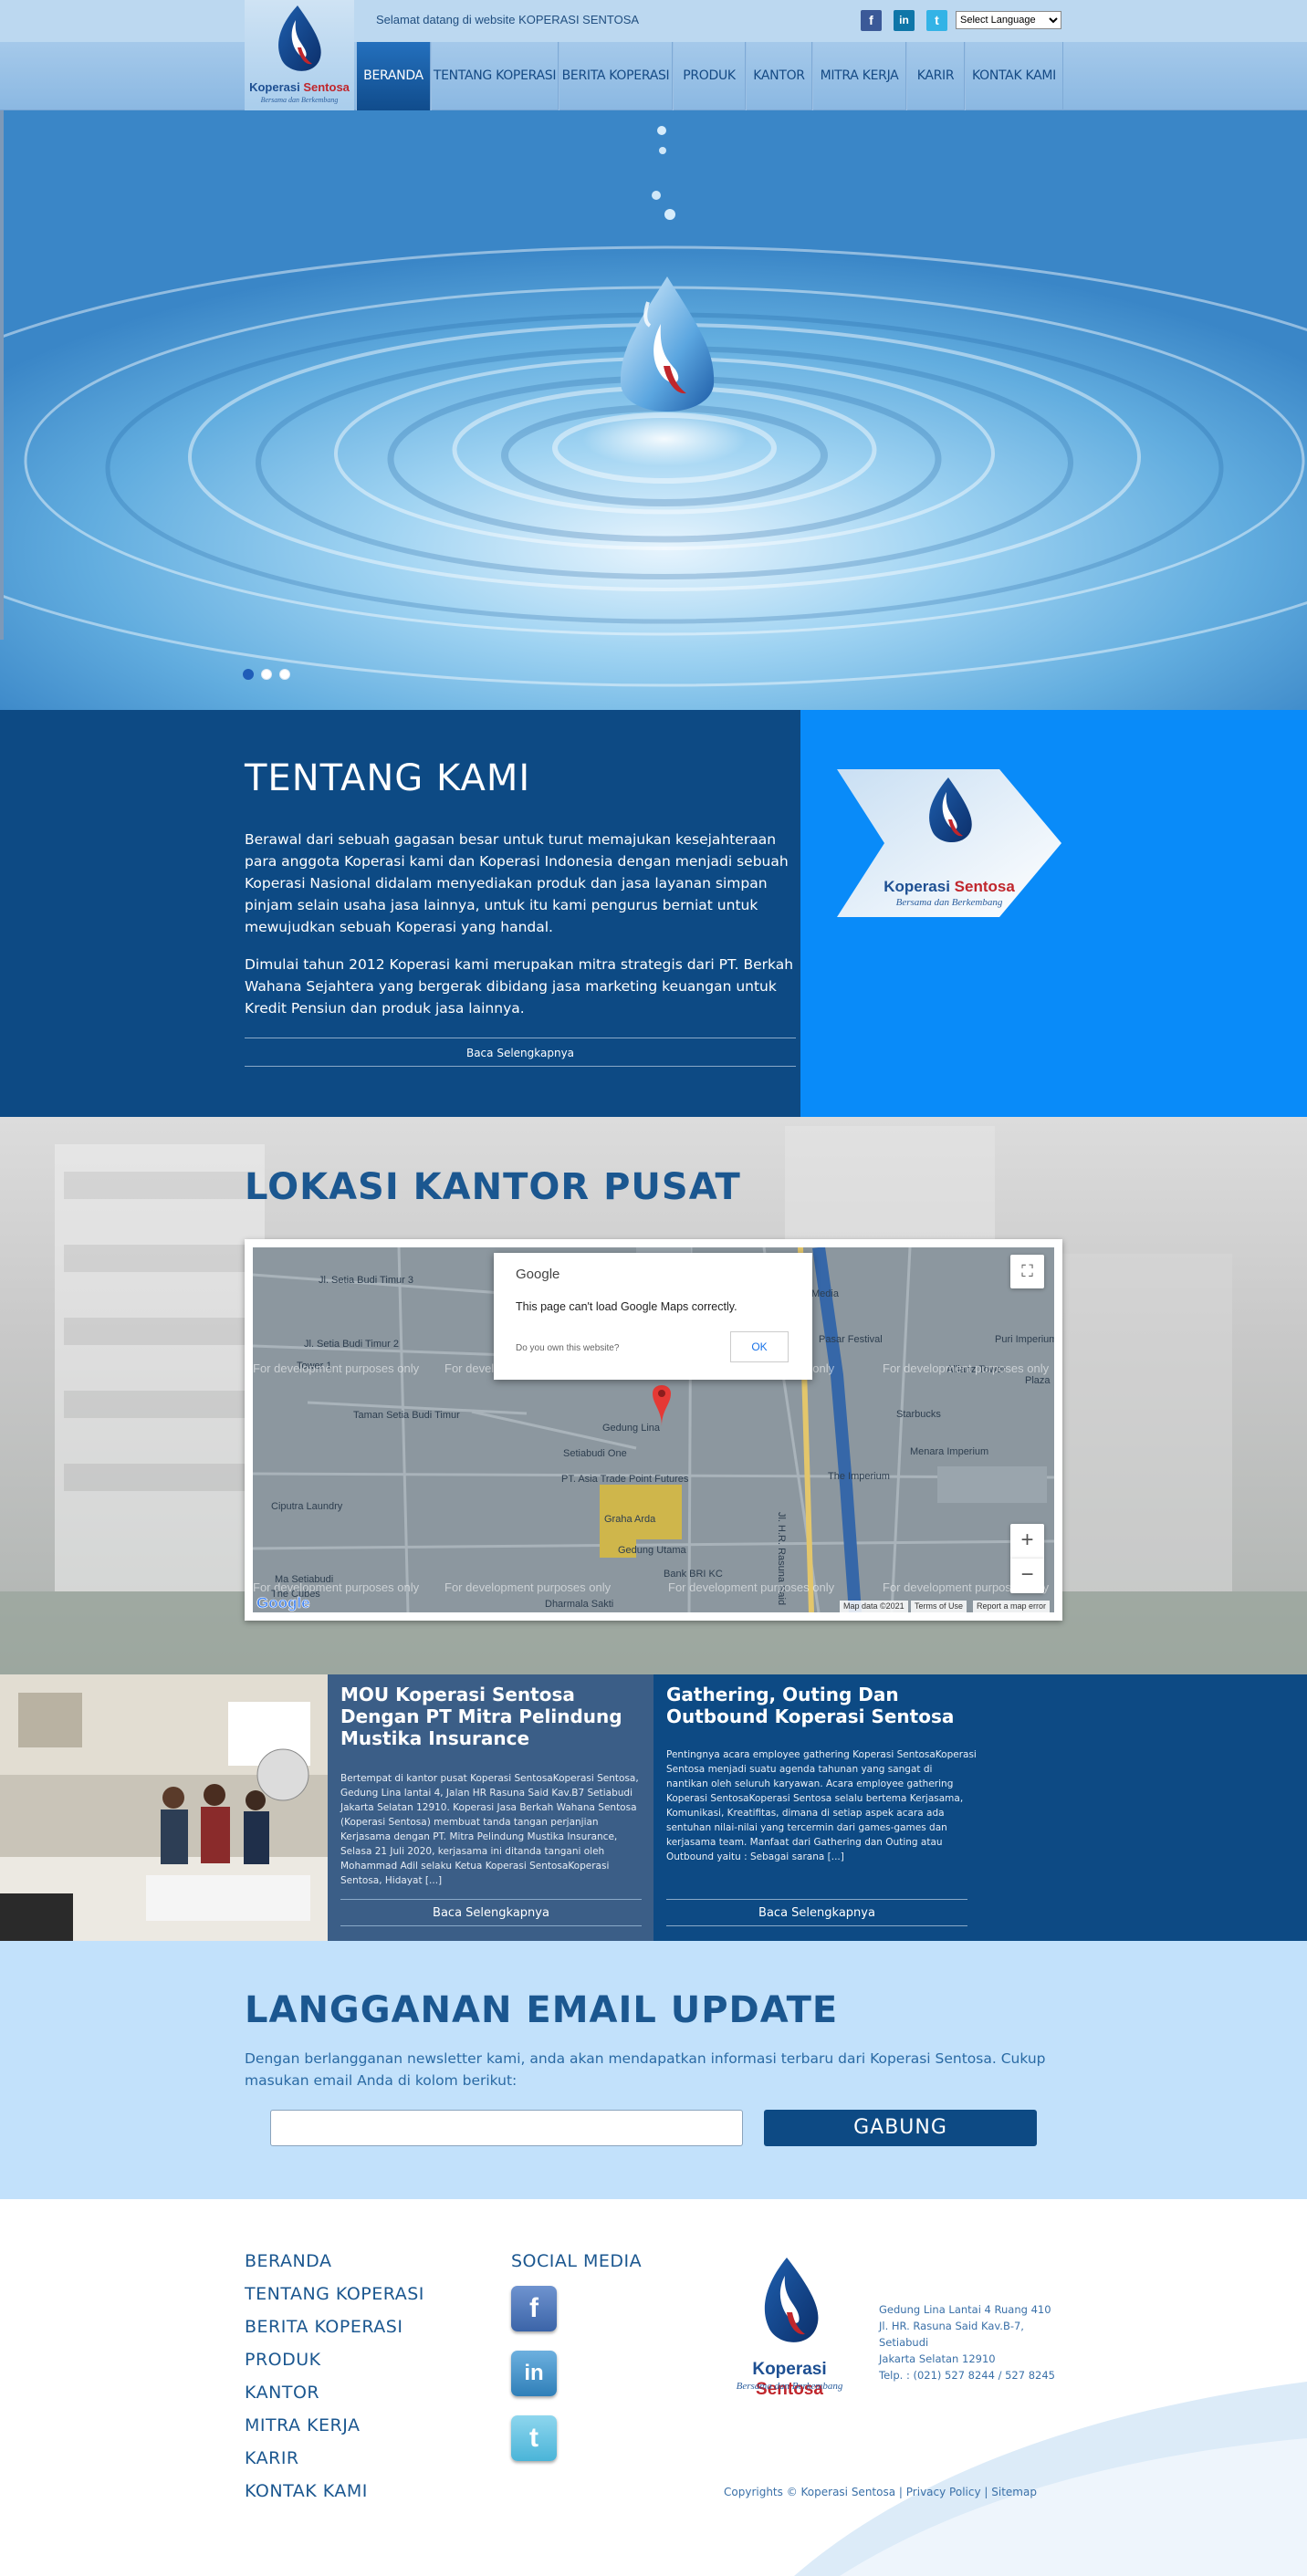 The width and height of the screenshot is (1307, 2576). What do you see at coordinates (495, 76) in the screenshot?
I see `nav-tentang-koperasi: TENTANG KOPERASI` at bounding box center [495, 76].